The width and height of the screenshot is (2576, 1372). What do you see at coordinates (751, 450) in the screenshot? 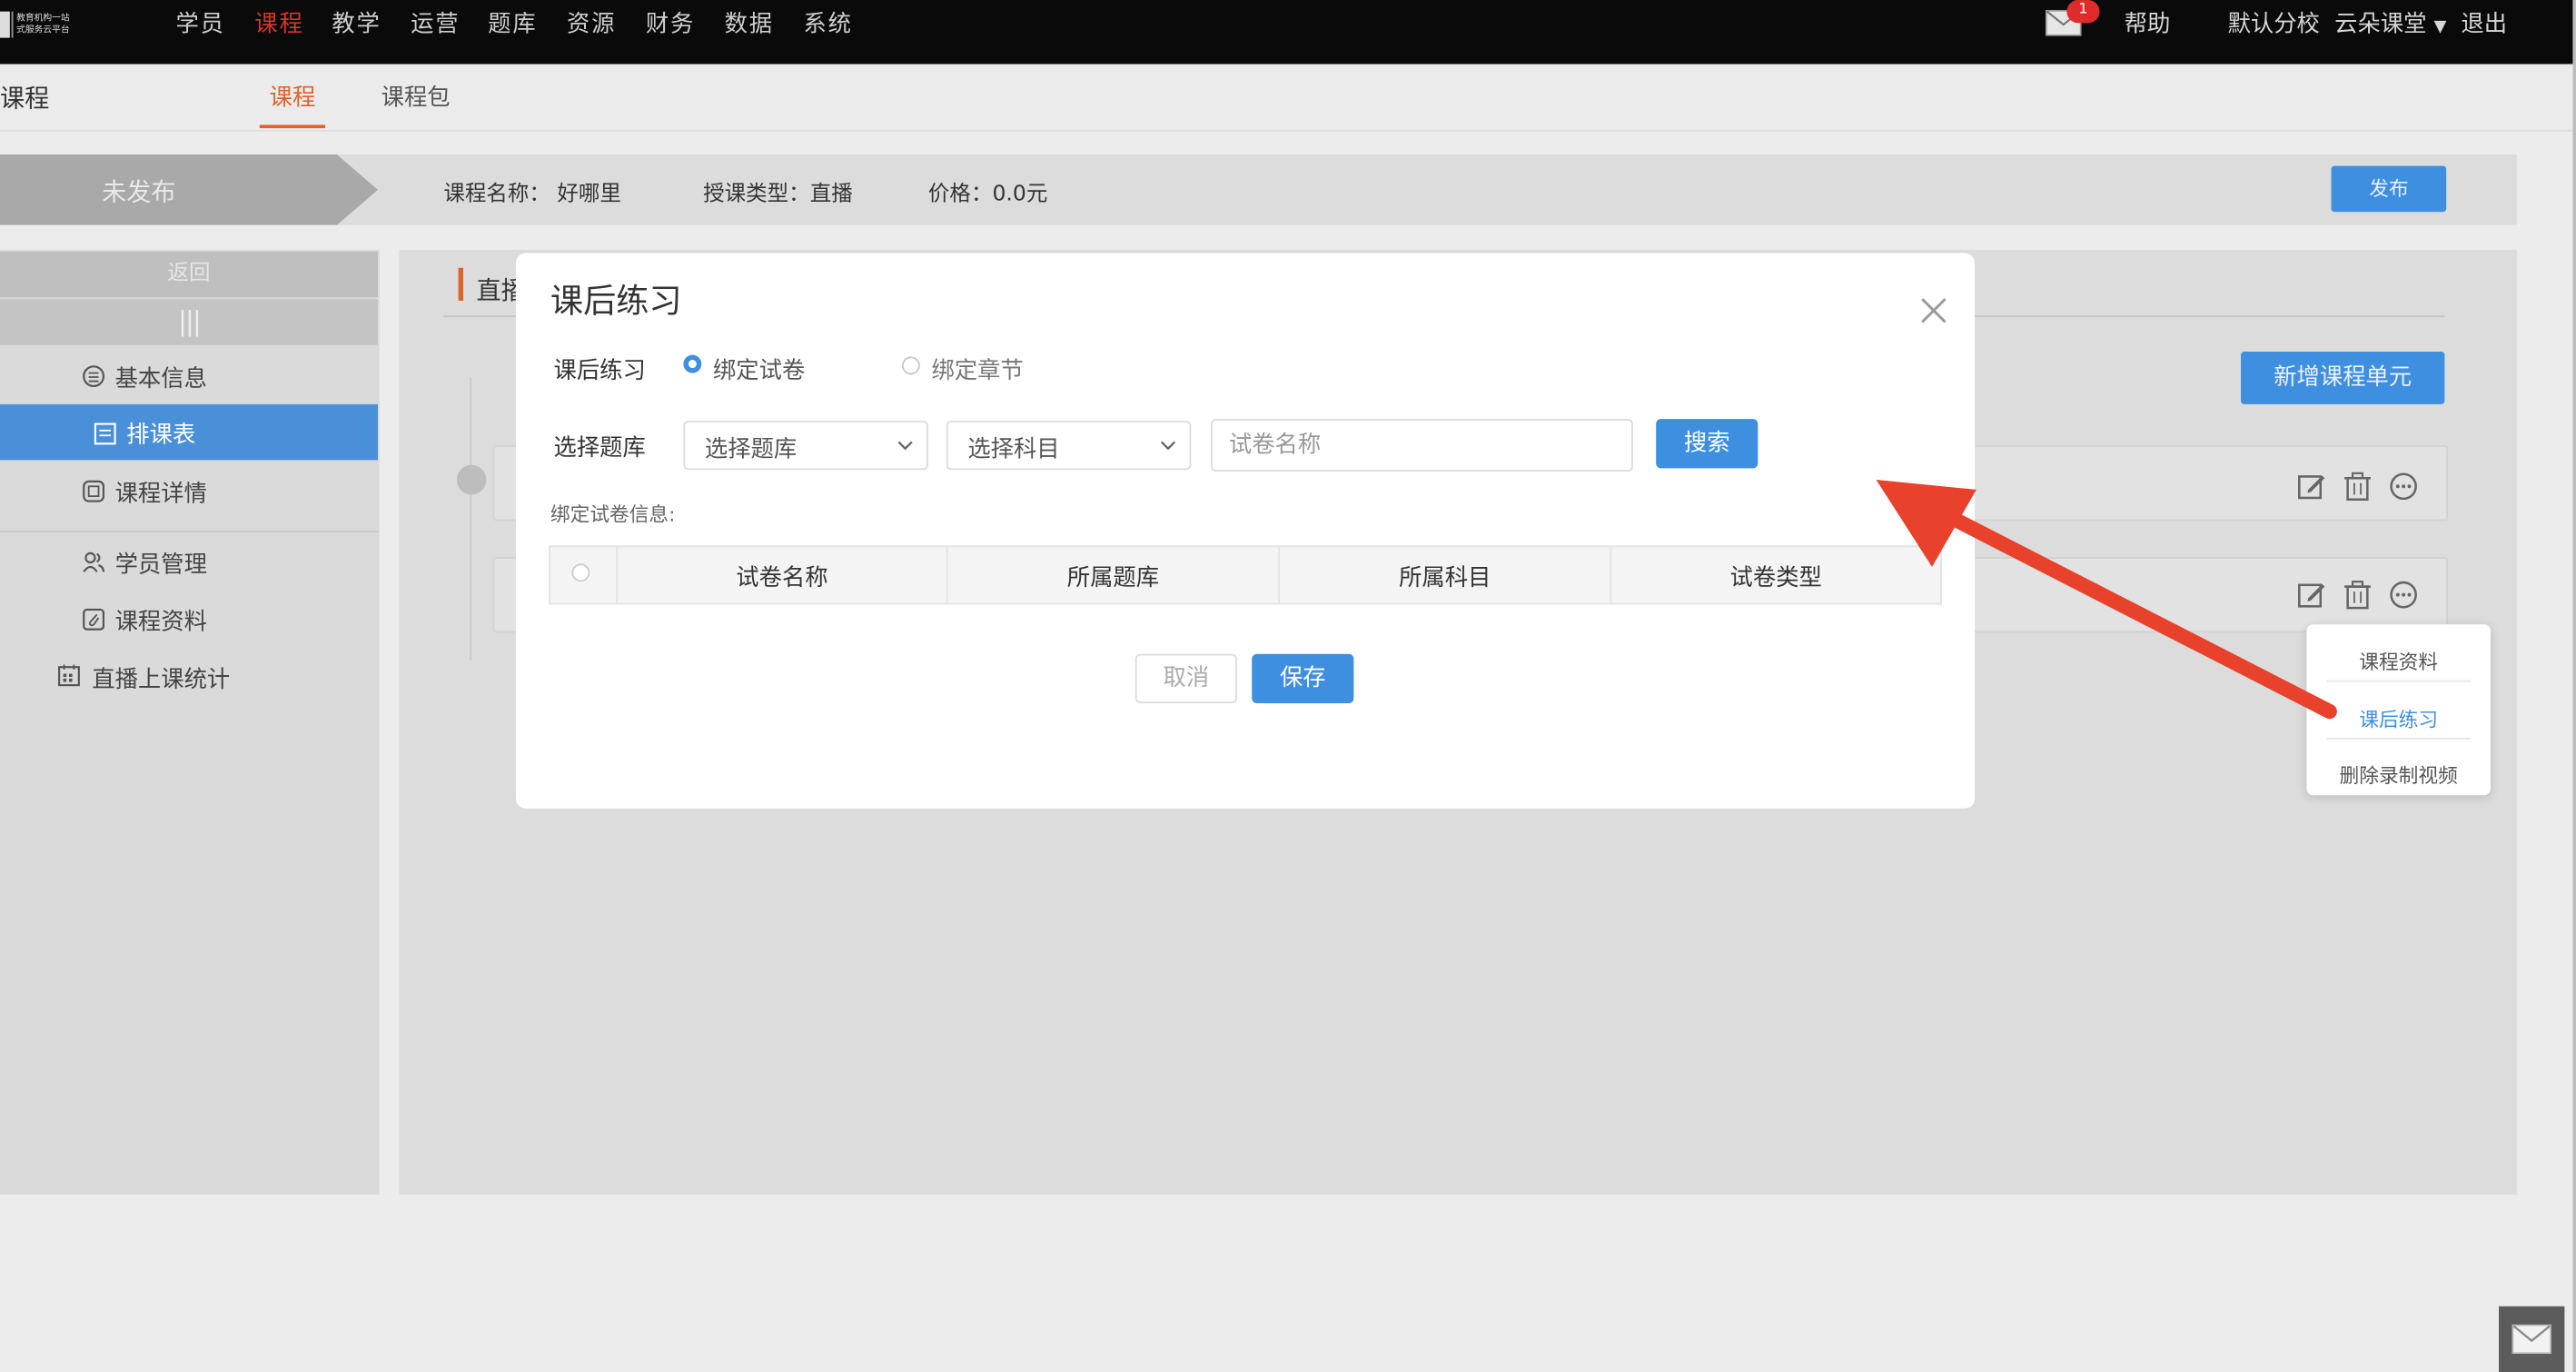
I see `select-placeholder: 选择题库` at bounding box center [751, 450].